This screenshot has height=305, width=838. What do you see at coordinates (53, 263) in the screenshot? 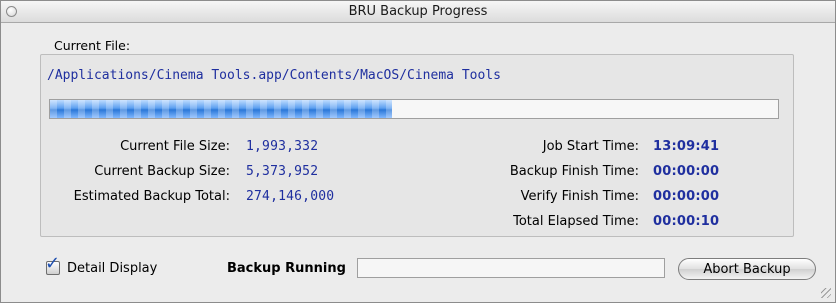
I see `checkmark-icon: ✓` at bounding box center [53, 263].